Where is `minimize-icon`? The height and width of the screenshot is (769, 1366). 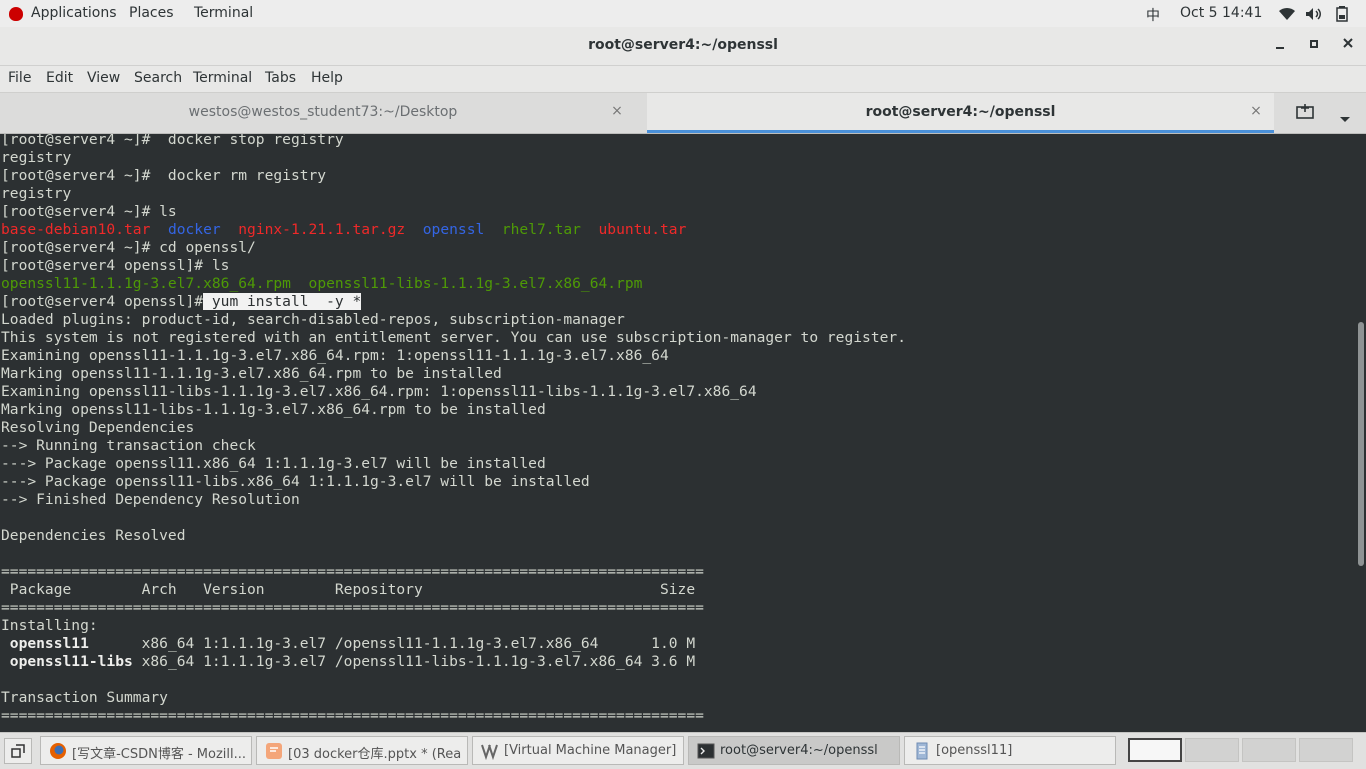 minimize-icon is located at coordinates (1280, 45).